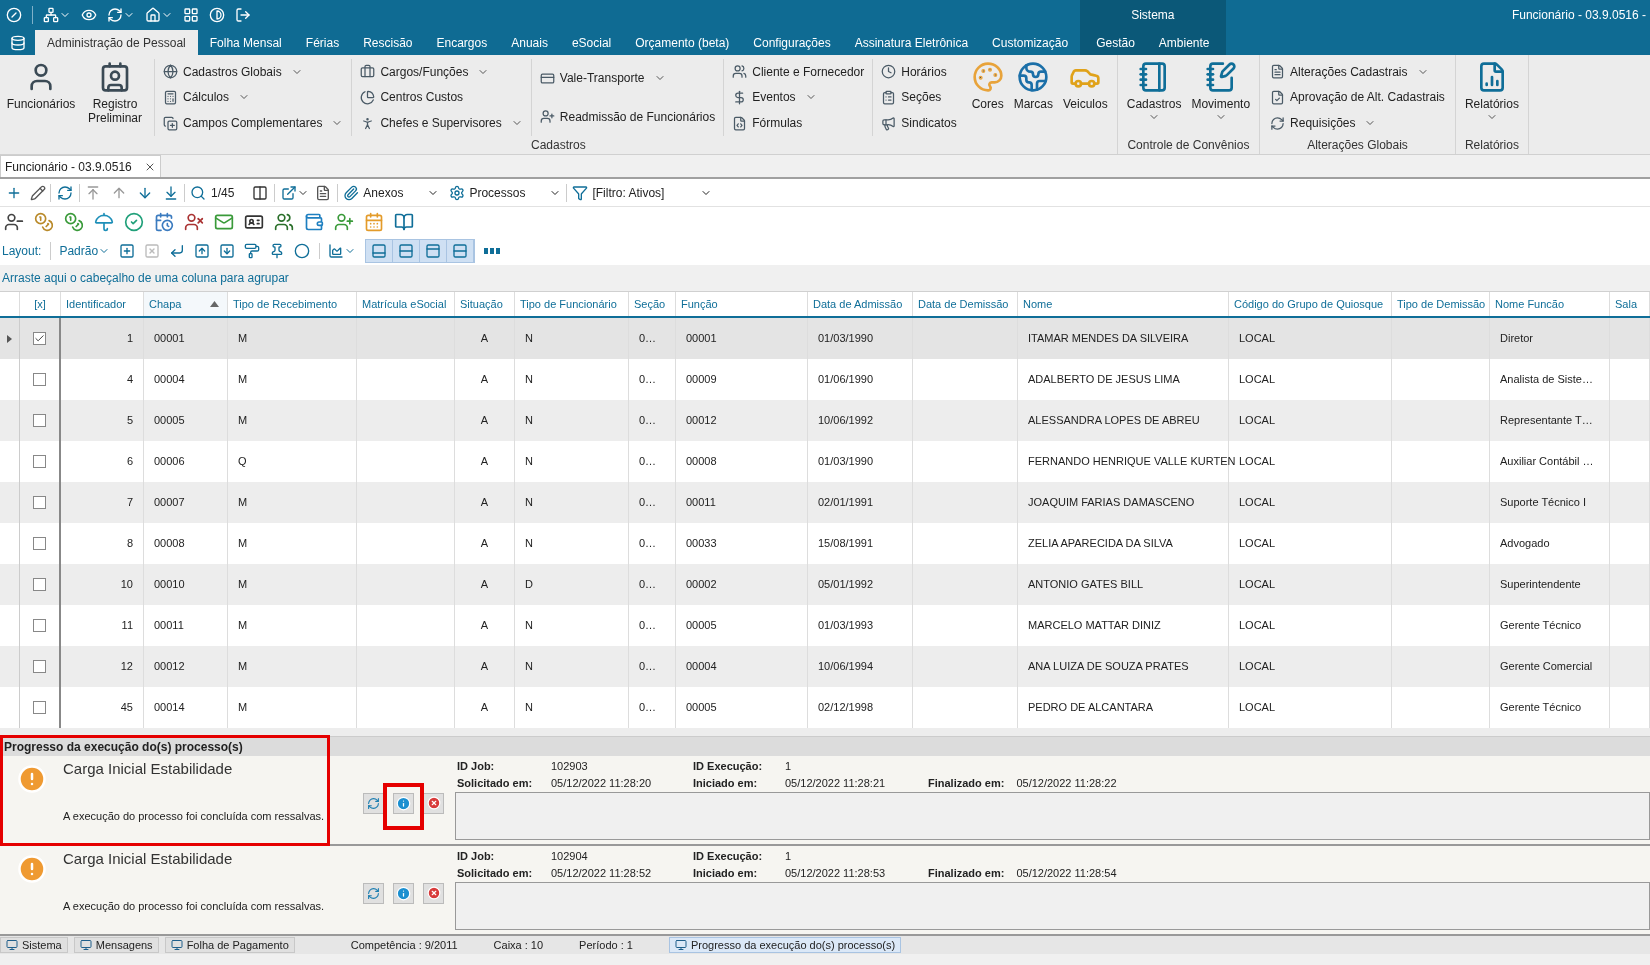 This screenshot has width=1650, height=965. What do you see at coordinates (547, 78) in the screenshot?
I see `card-icon` at bounding box center [547, 78].